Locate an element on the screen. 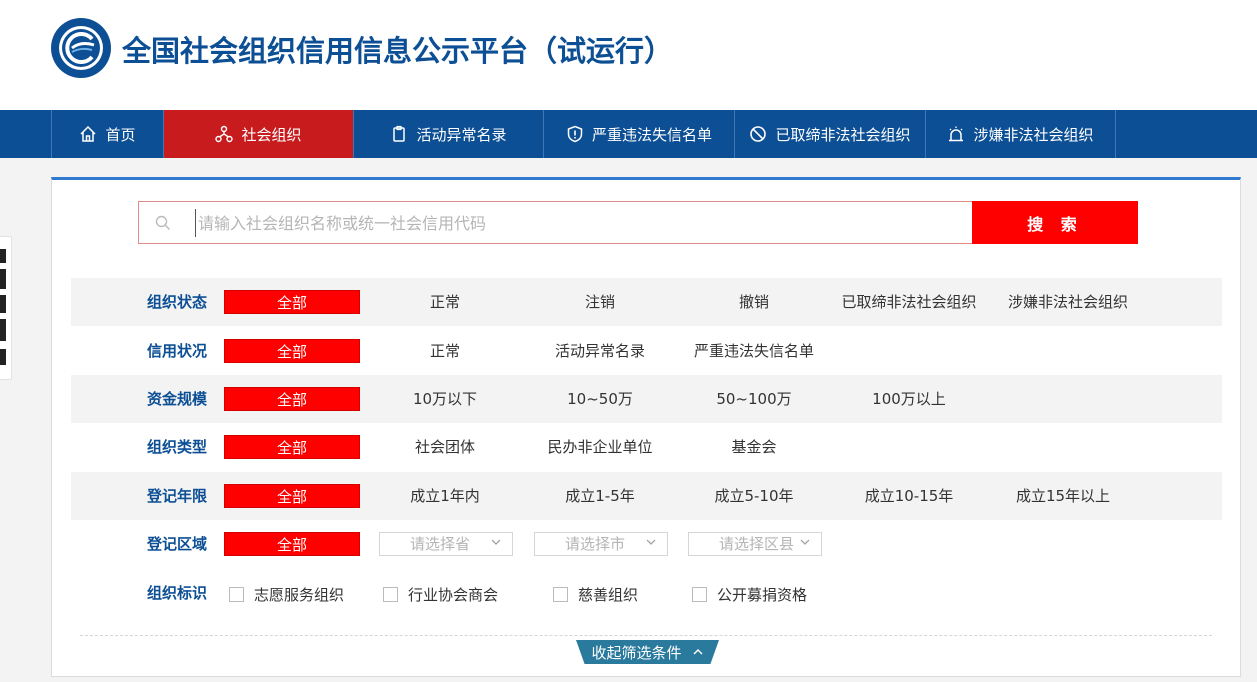  nav-item-banned-orgs: 已取缔非法社会组织 is located at coordinates (829, 134).